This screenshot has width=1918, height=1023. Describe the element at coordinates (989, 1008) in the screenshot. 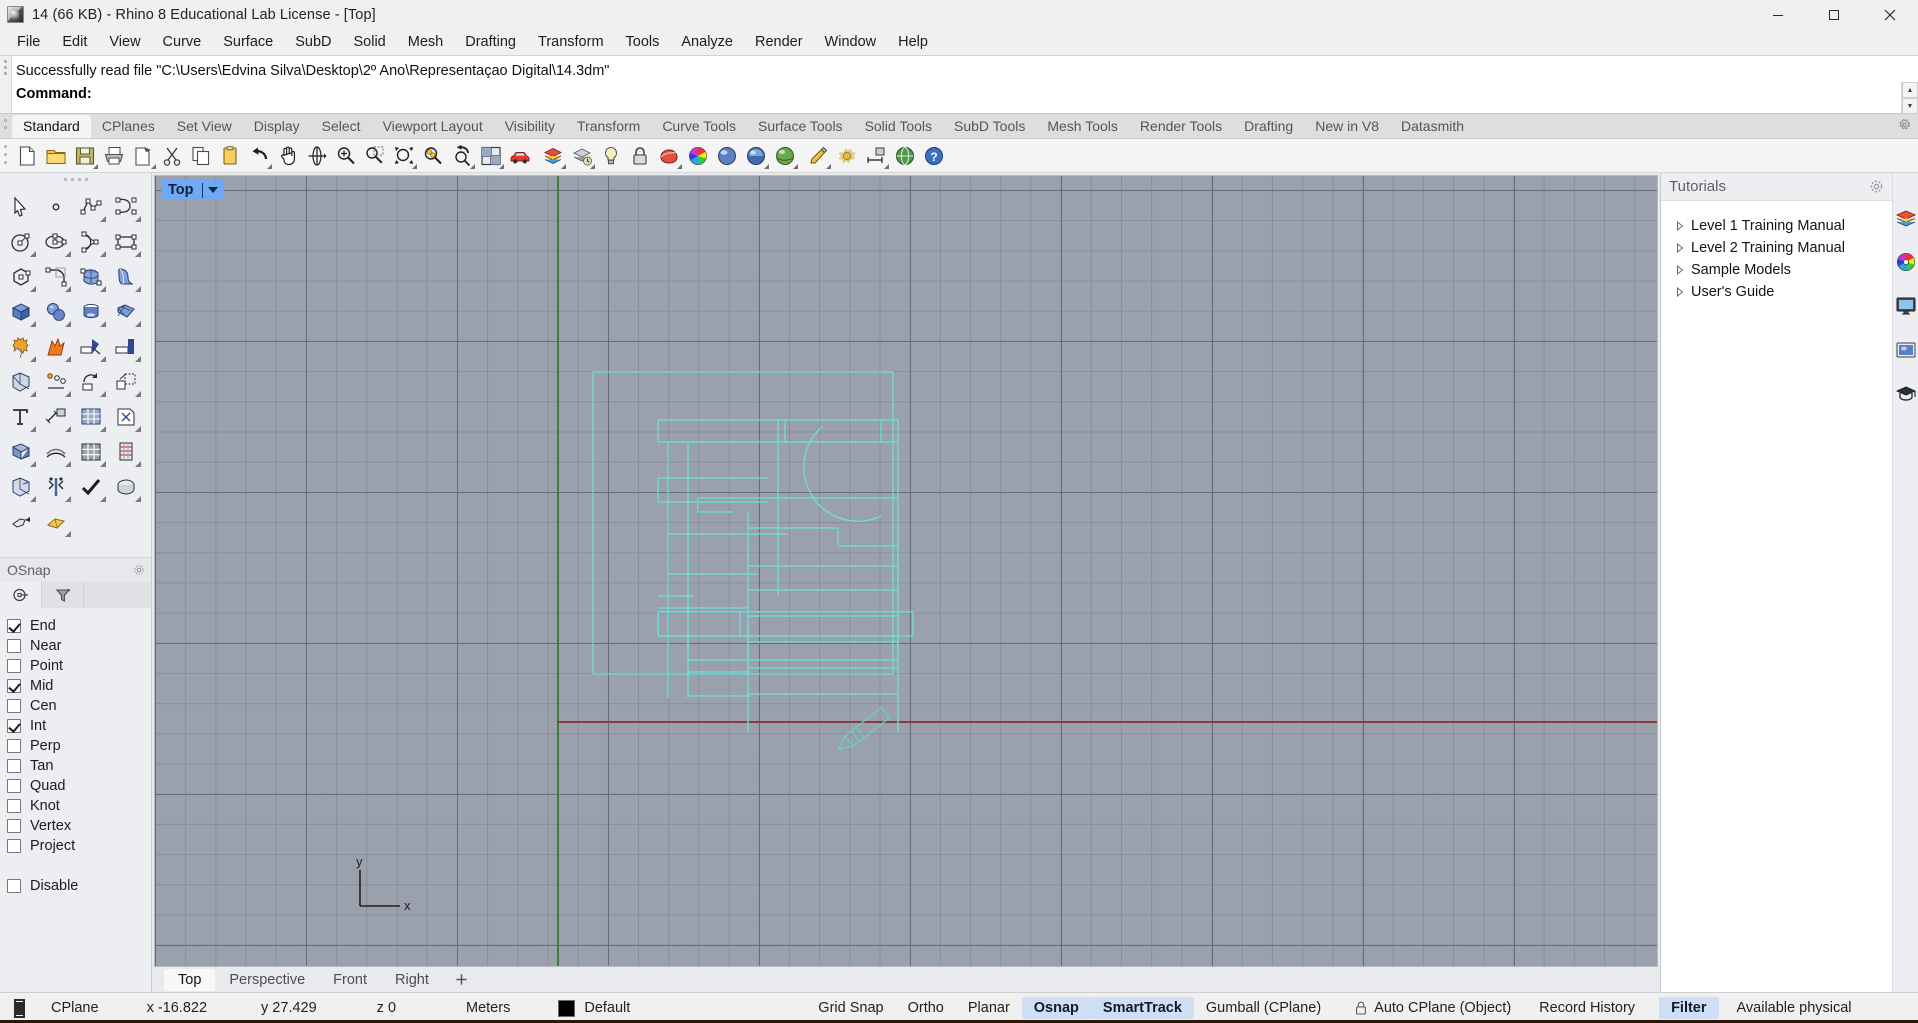

I see `toggle-planar: Planar` at that location.